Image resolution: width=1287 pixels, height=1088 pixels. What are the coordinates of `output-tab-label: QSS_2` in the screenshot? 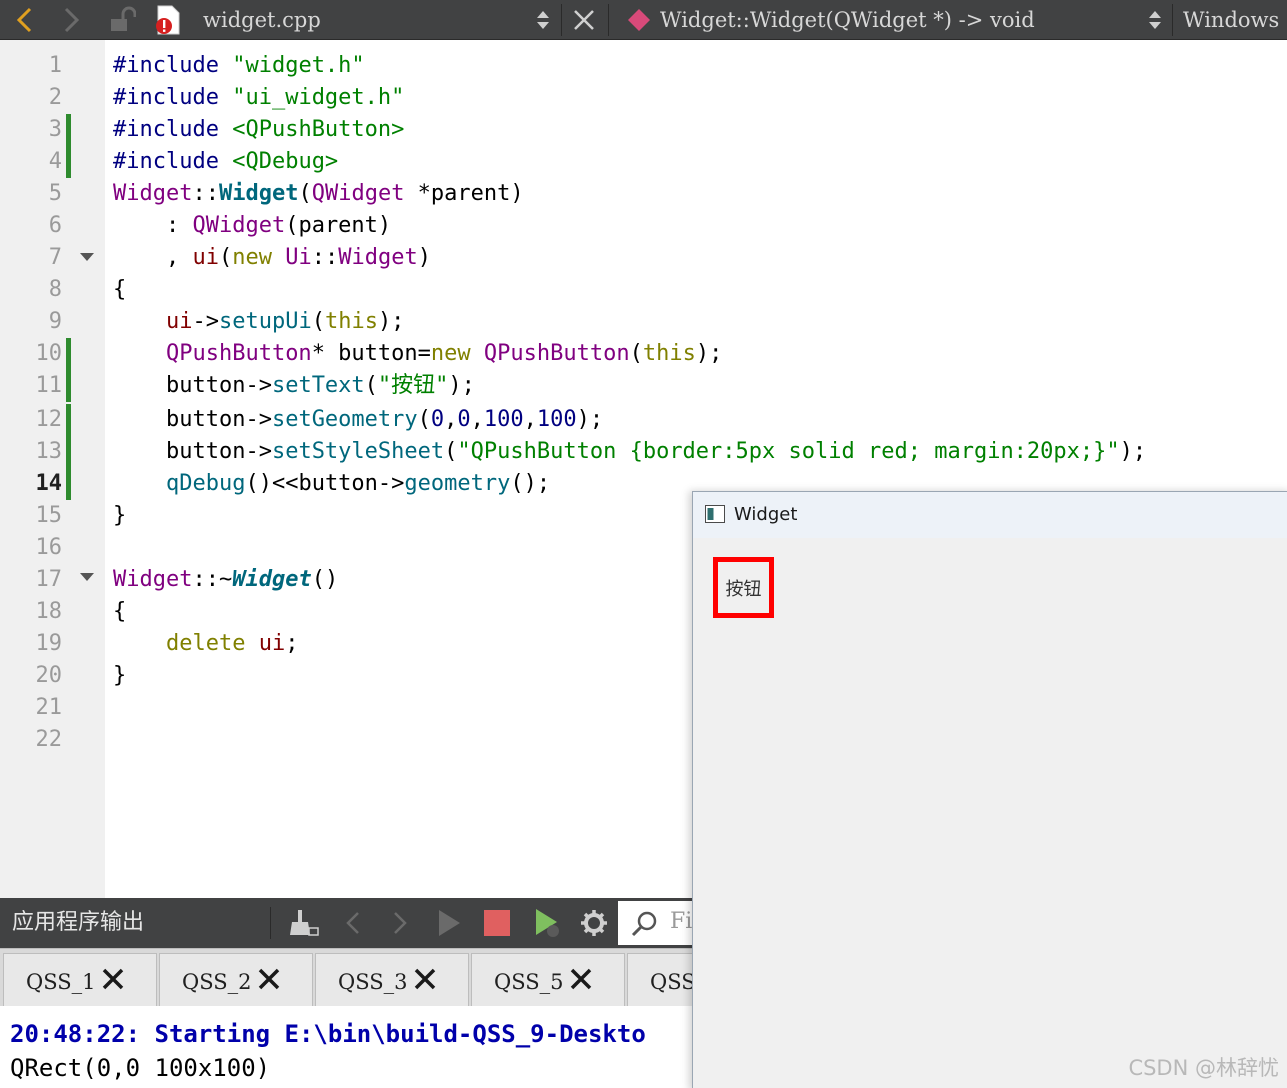 It's located at (217, 982).